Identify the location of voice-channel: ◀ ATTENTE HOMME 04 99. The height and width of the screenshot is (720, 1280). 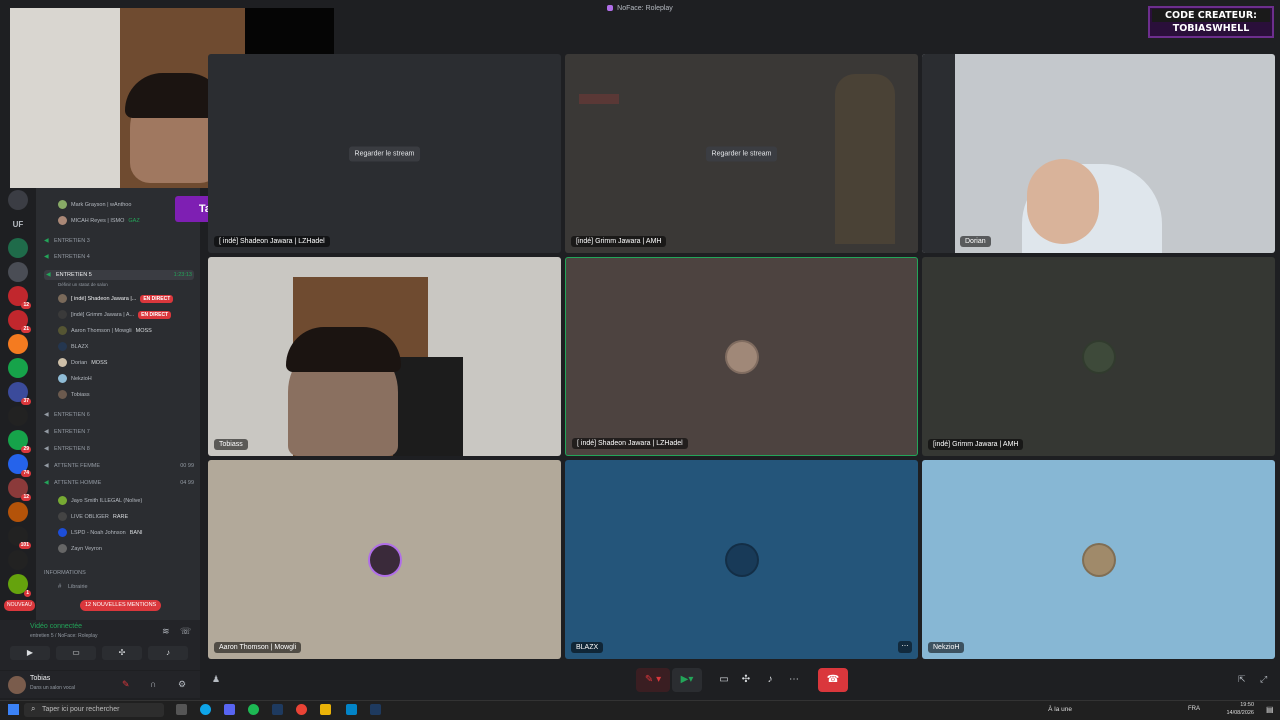
(119, 483).